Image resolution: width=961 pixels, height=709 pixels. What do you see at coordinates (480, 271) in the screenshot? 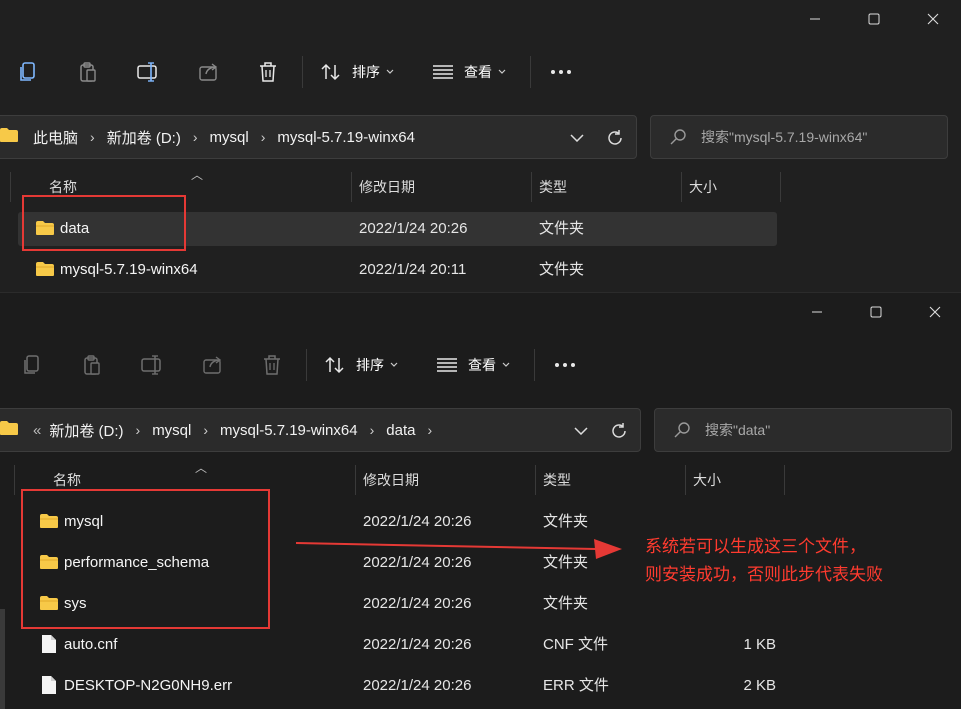
I see `list-item: mysql-5.7.19-winx64 2022/1/24 20:11 文件夹` at bounding box center [480, 271].